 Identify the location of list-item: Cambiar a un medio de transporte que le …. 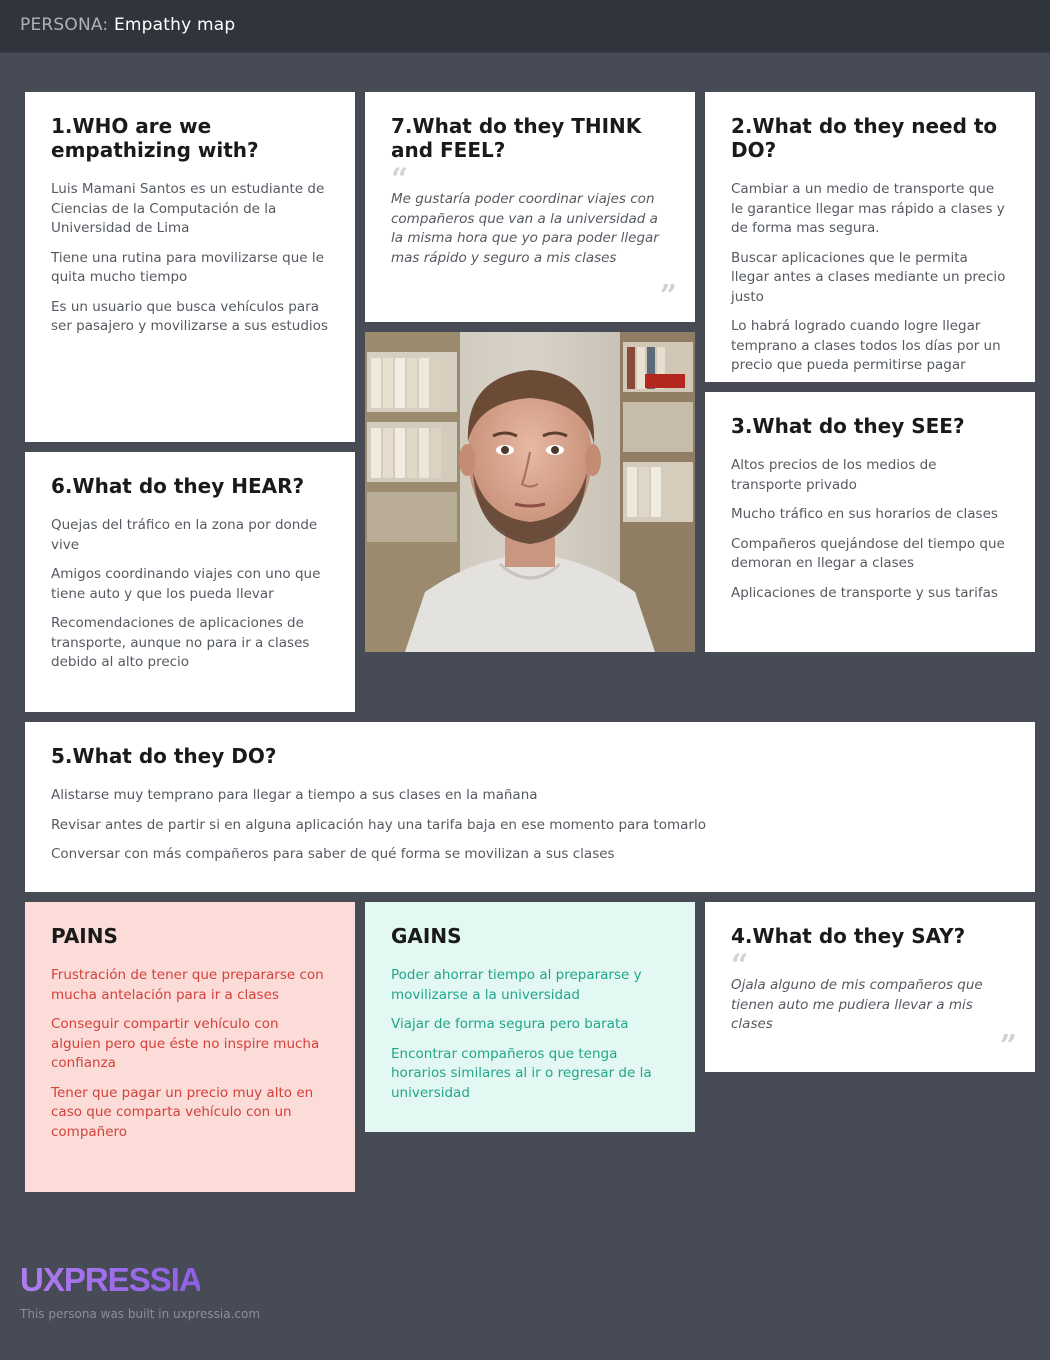
(868, 208).